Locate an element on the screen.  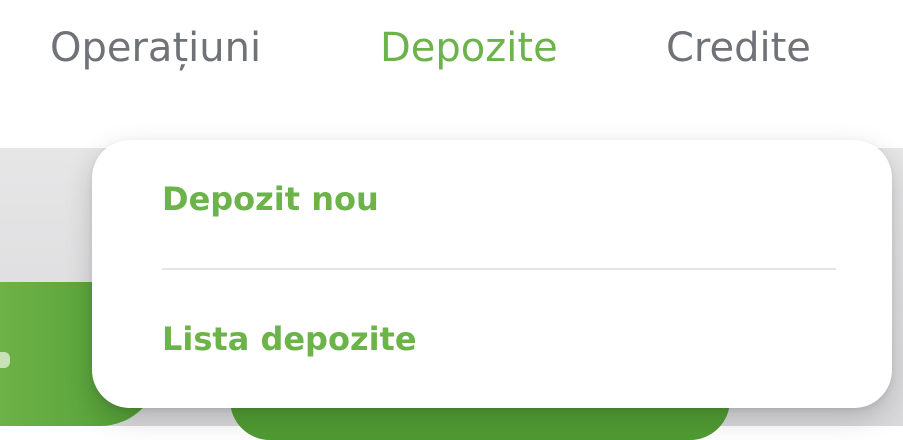
nav-item-depozite: Depozite is located at coordinates (469, 48).